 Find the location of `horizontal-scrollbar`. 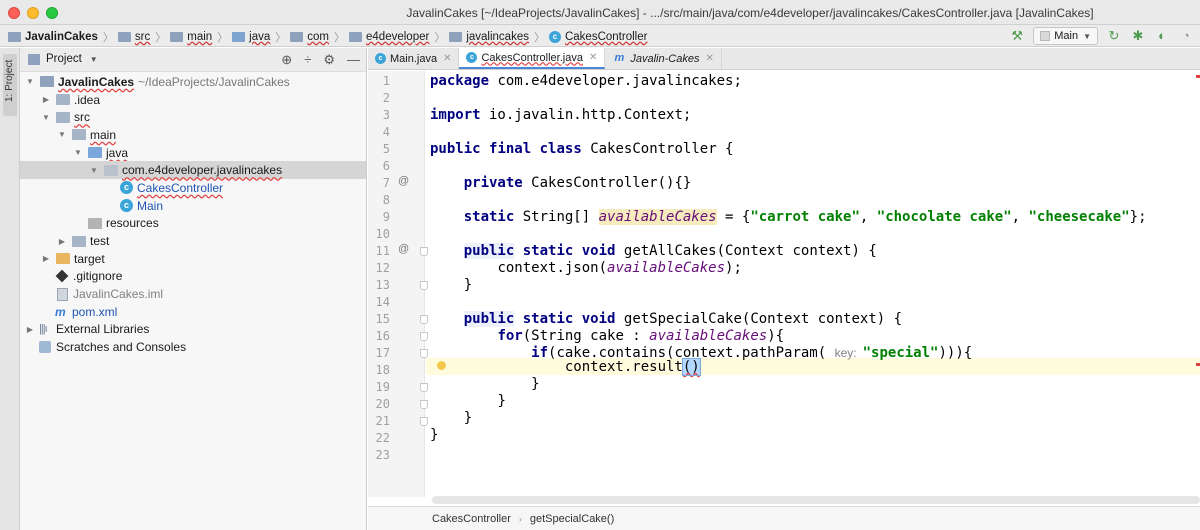

horizontal-scrollbar is located at coordinates (816, 500).